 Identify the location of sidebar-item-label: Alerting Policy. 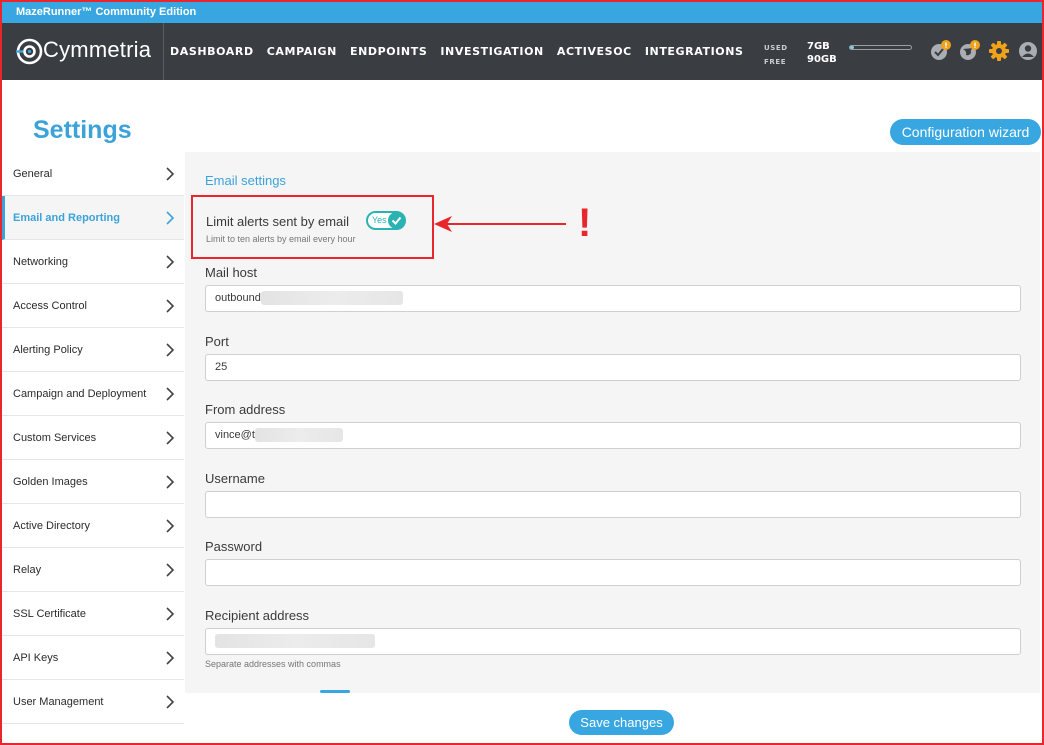
(48, 349).